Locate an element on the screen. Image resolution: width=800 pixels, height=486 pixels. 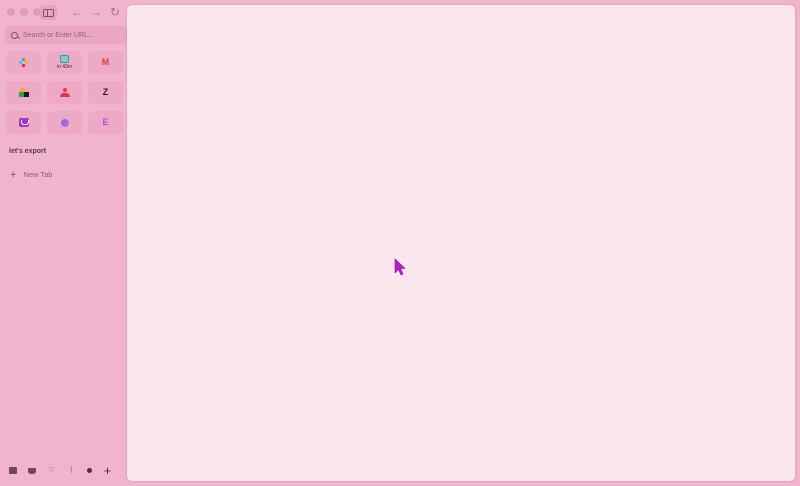
forward-button: → is located at coordinates (96, 12).